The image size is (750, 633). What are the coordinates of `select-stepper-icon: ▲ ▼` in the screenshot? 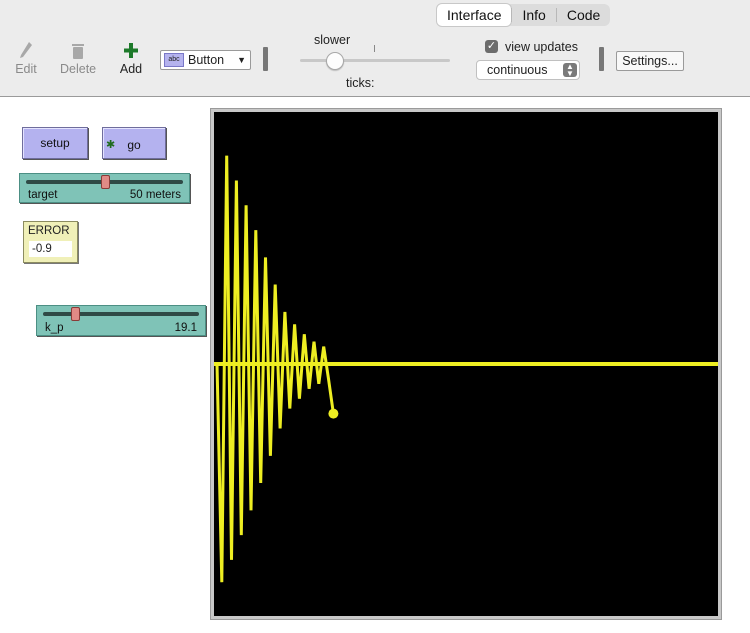 It's located at (570, 70).